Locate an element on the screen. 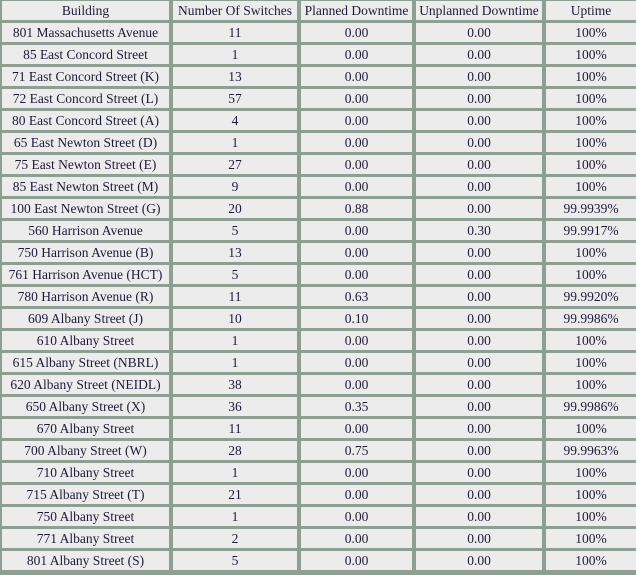 This screenshot has height=575, width=636. table-row: 750 Albany Street 1 0.00 0.00 100% is located at coordinates (318, 518).